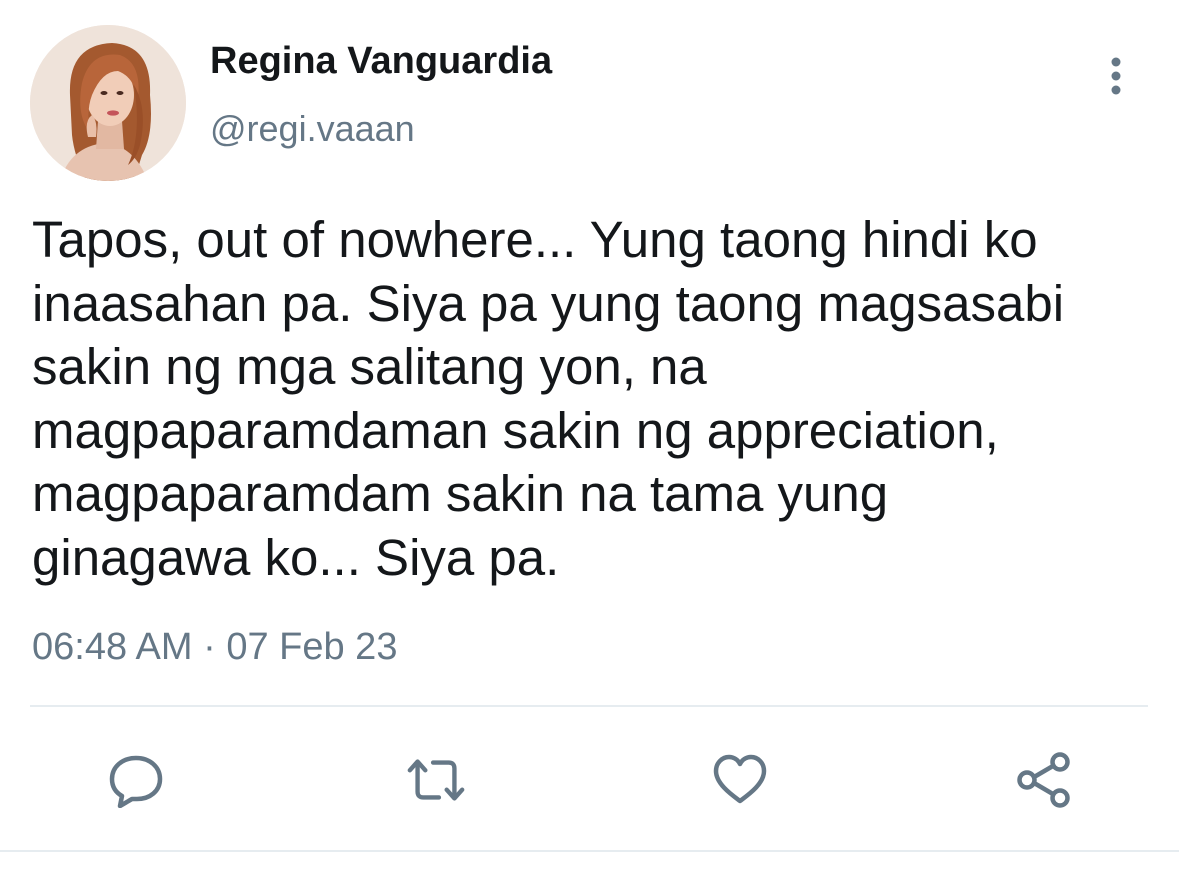 This screenshot has height=870, width=1179. I want to click on share-icon, so click(1043, 780).